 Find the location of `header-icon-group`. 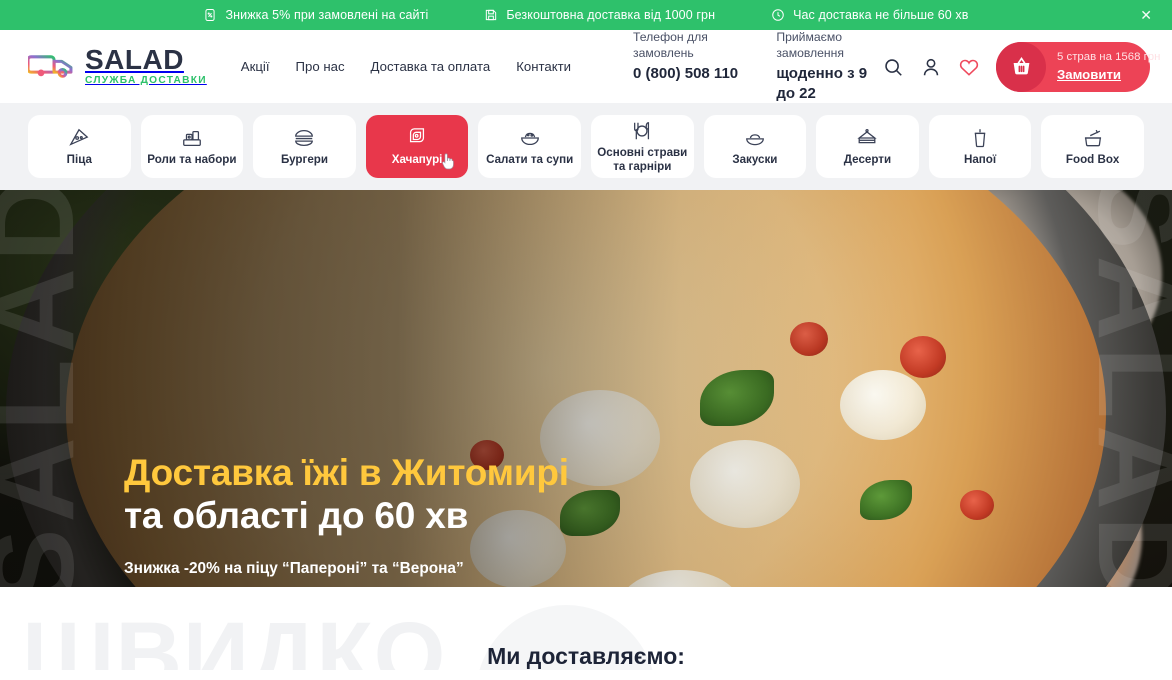

header-icon-group is located at coordinates (931, 67).